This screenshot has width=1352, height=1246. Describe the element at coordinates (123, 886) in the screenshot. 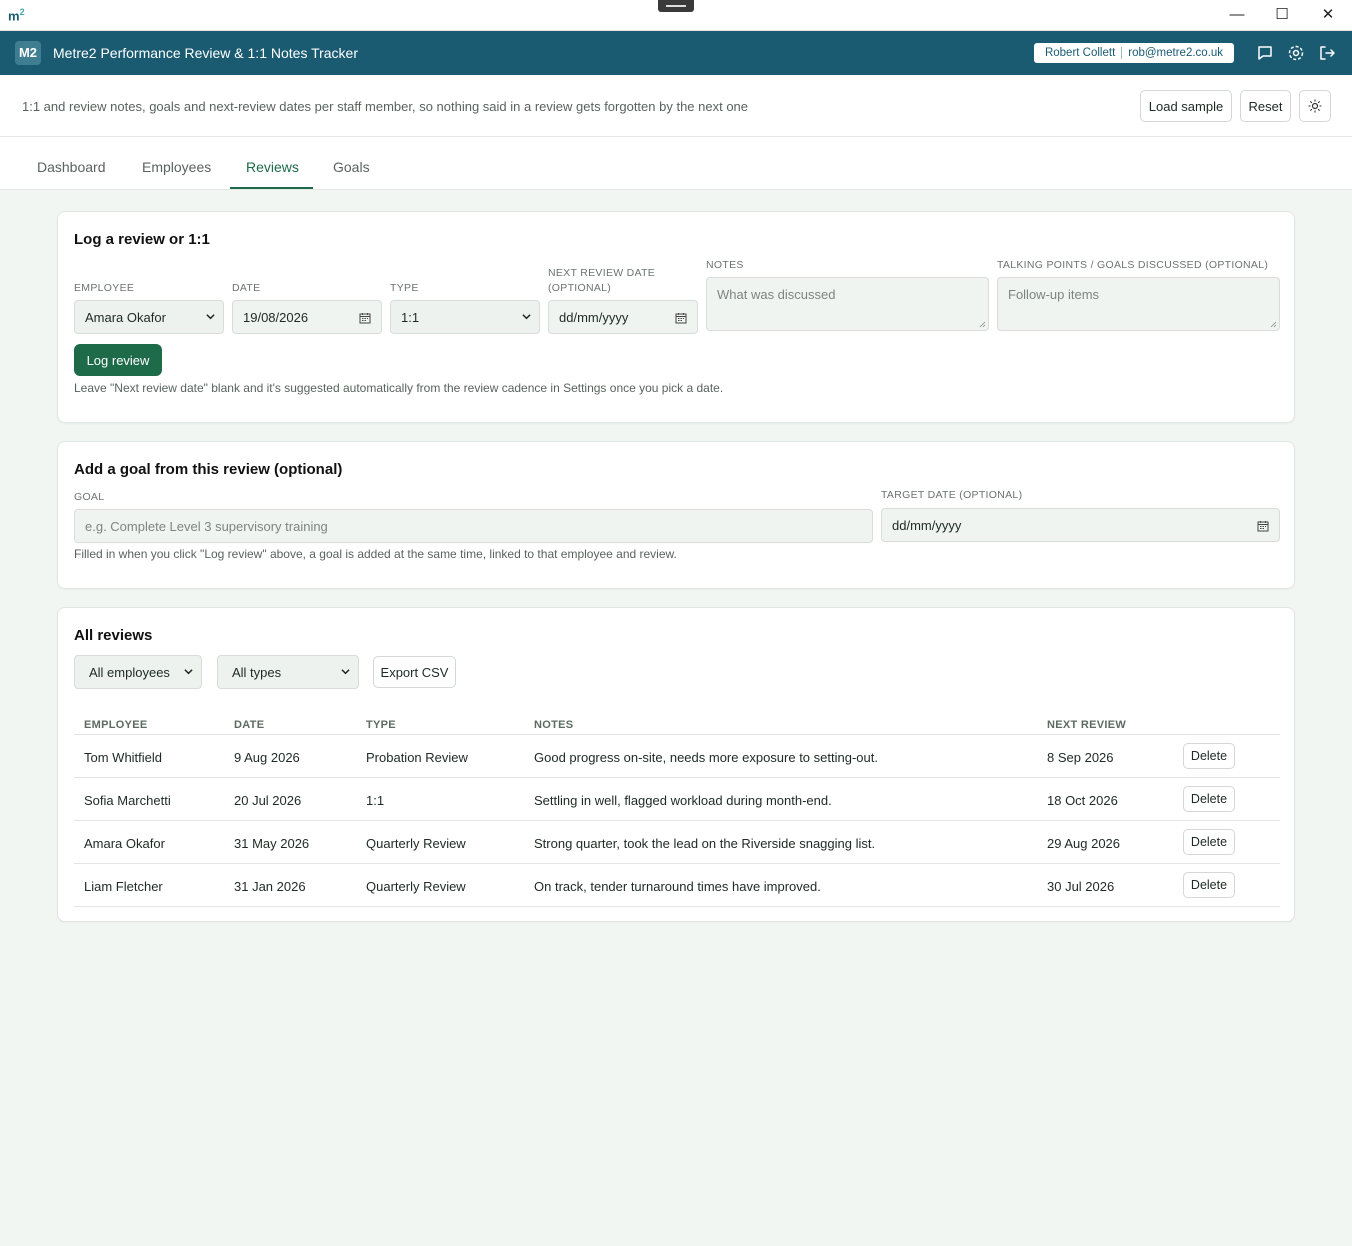

I see `cell-employee: Liam Fletcher` at that location.